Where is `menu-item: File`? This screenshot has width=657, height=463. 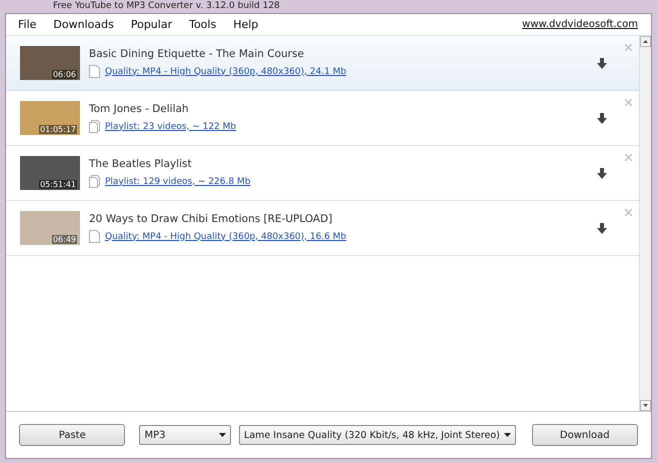 menu-item: File is located at coordinates (27, 24).